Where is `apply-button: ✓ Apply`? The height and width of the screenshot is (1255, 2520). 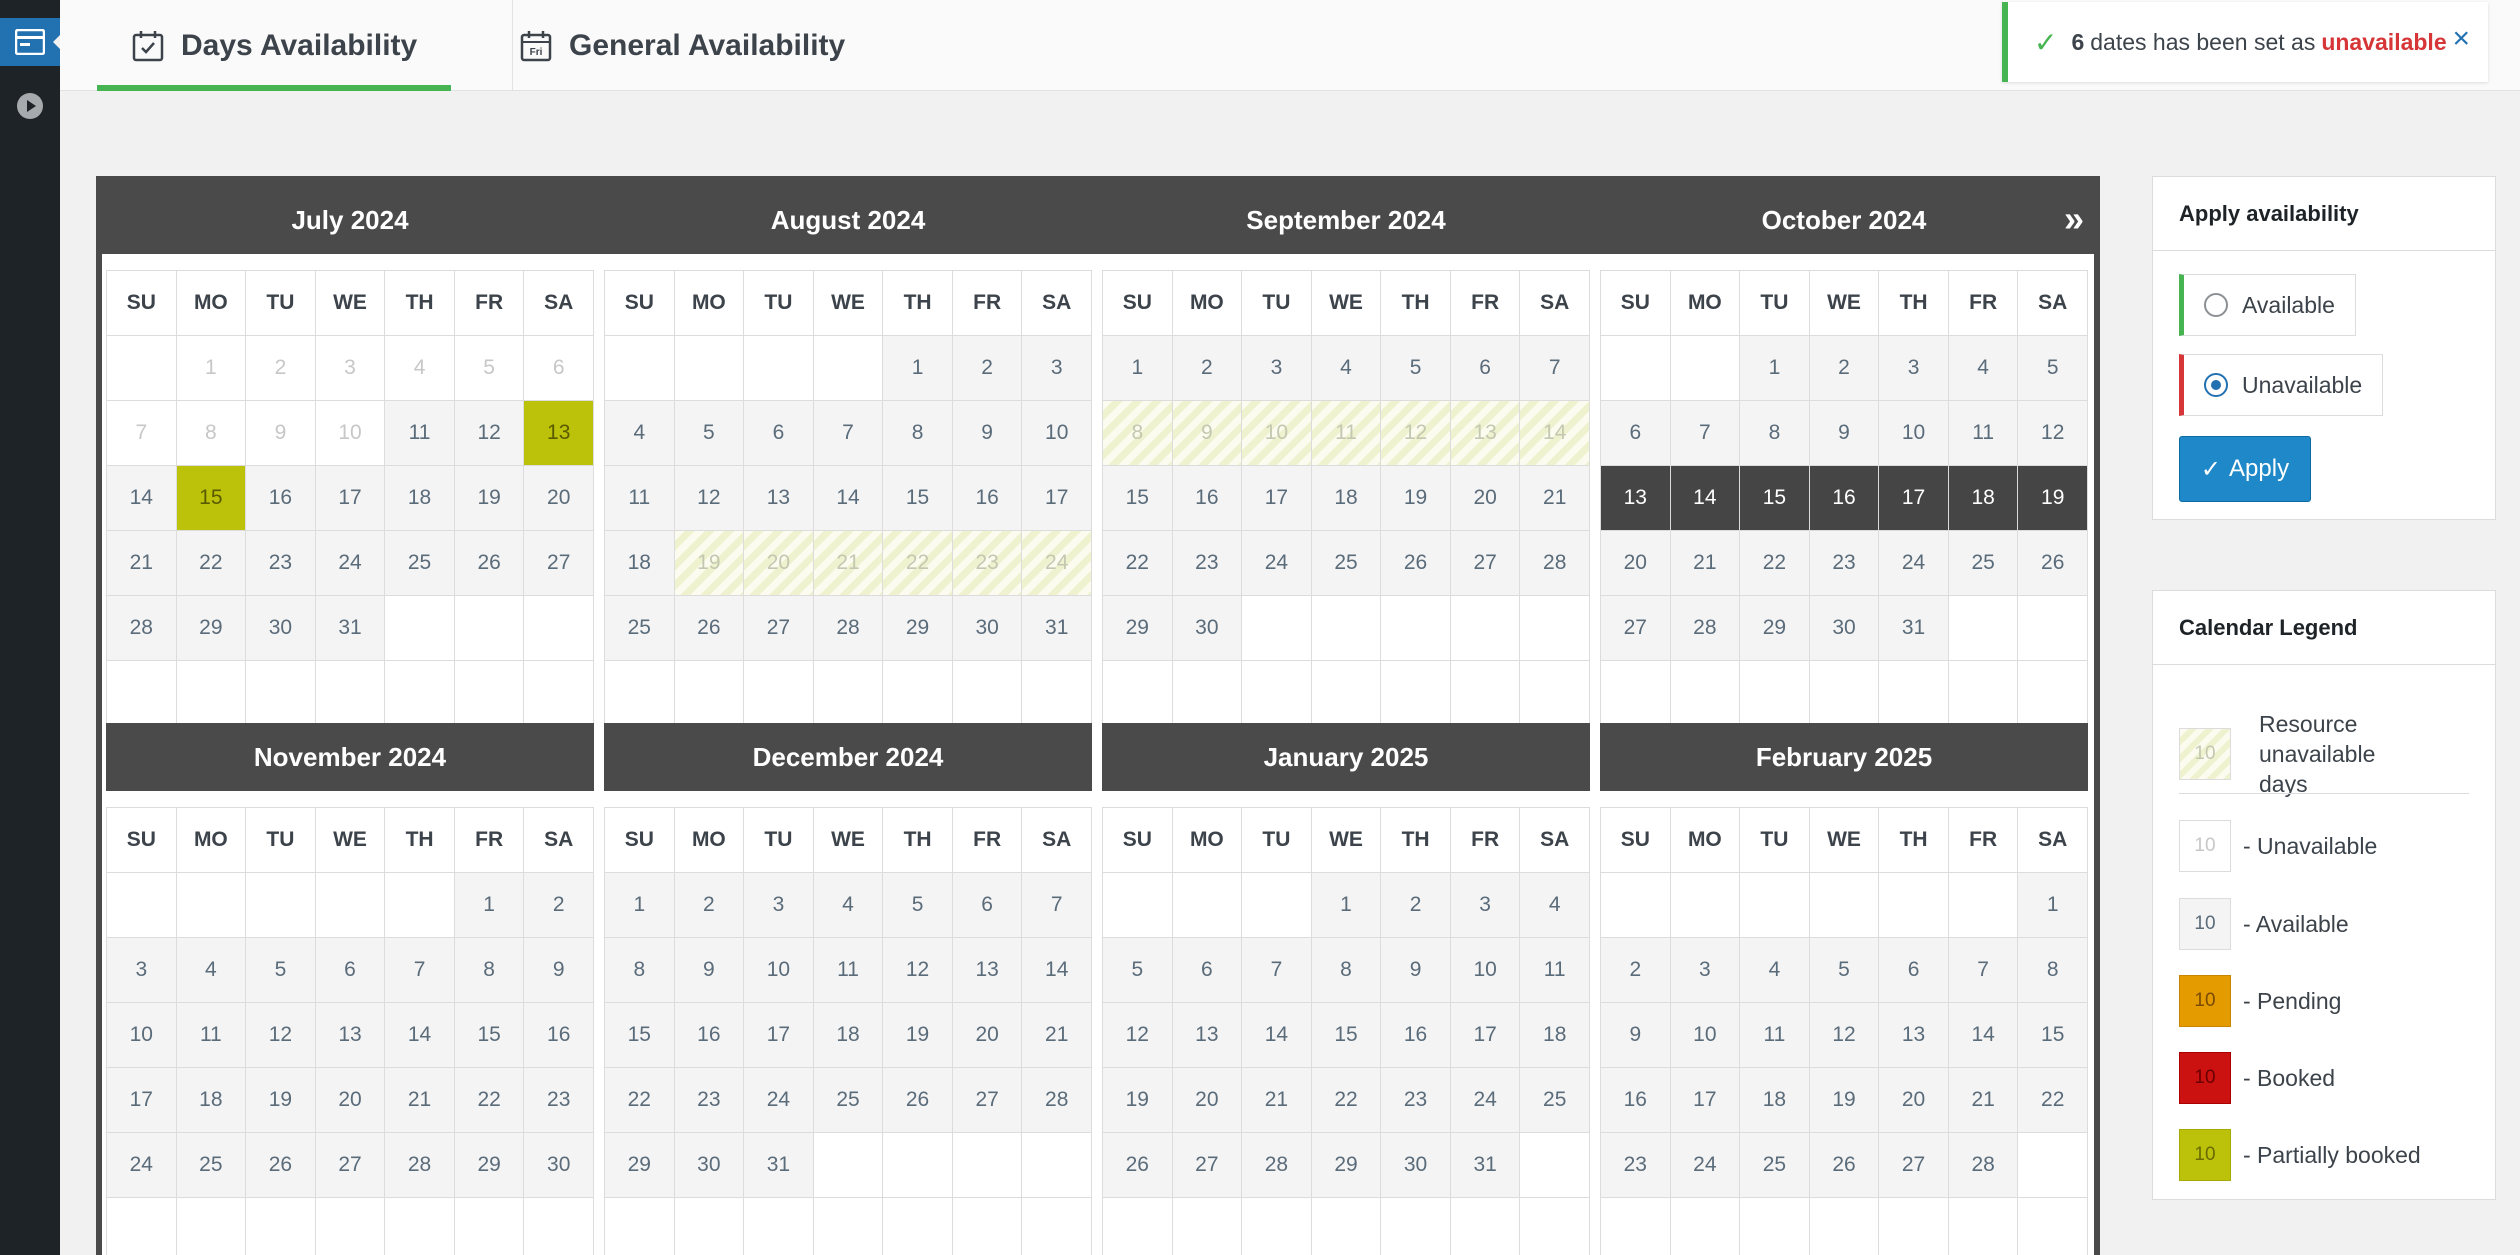
apply-button: ✓ Apply is located at coordinates (2245, 469).